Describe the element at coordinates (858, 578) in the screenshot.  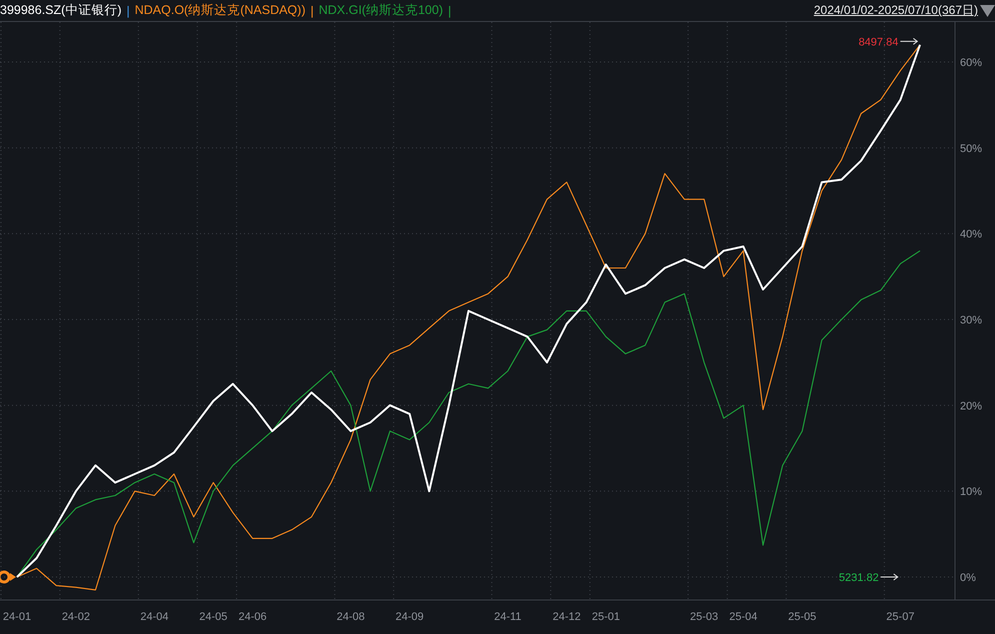
I see `value-label: 5231.82` at that location.